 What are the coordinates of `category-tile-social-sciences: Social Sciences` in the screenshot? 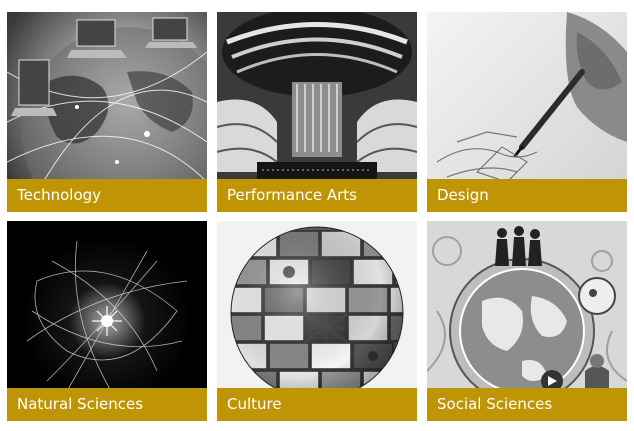 It's located at (527, 321).